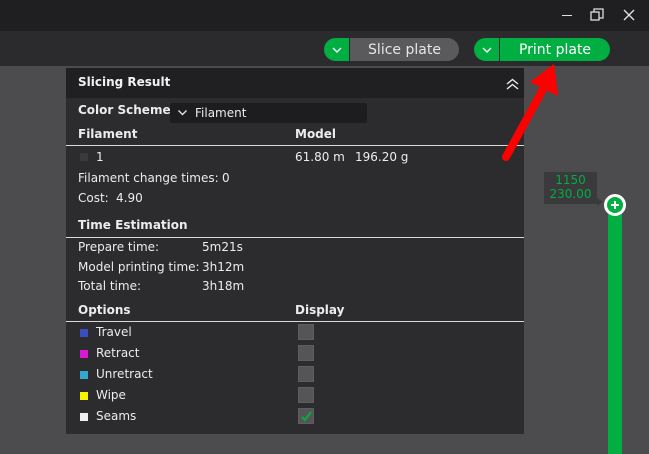 This screenshot has width=649, height=454. Describe the element at coordinates (404, 49) in the screenshot. I see `slice-plate-button: Slice plate` at that location.